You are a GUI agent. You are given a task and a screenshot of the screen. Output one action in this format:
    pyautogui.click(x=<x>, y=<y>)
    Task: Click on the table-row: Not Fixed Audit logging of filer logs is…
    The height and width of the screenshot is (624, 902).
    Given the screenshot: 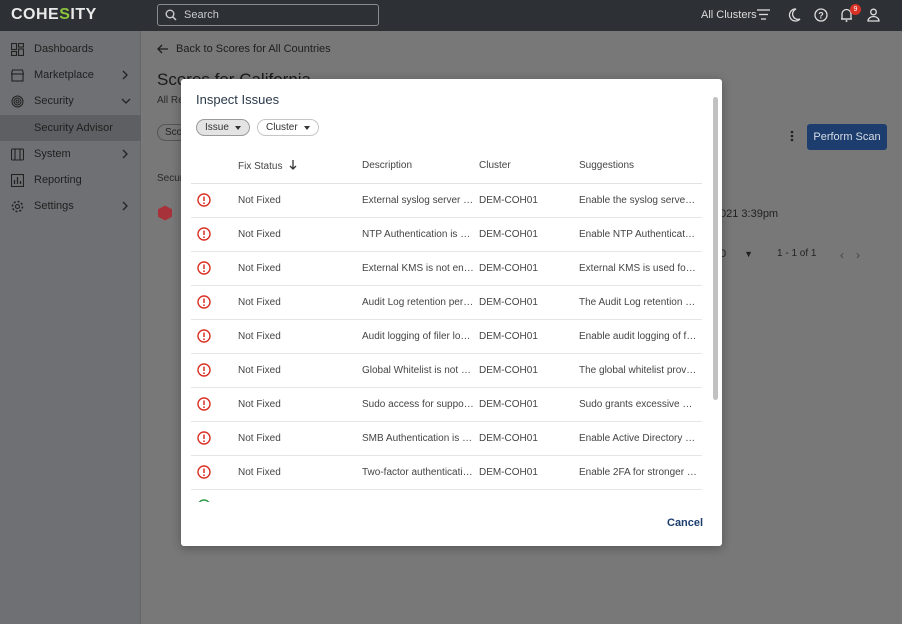 What is the action you would take?
    pyautogui.click(x=446, y=337)
    